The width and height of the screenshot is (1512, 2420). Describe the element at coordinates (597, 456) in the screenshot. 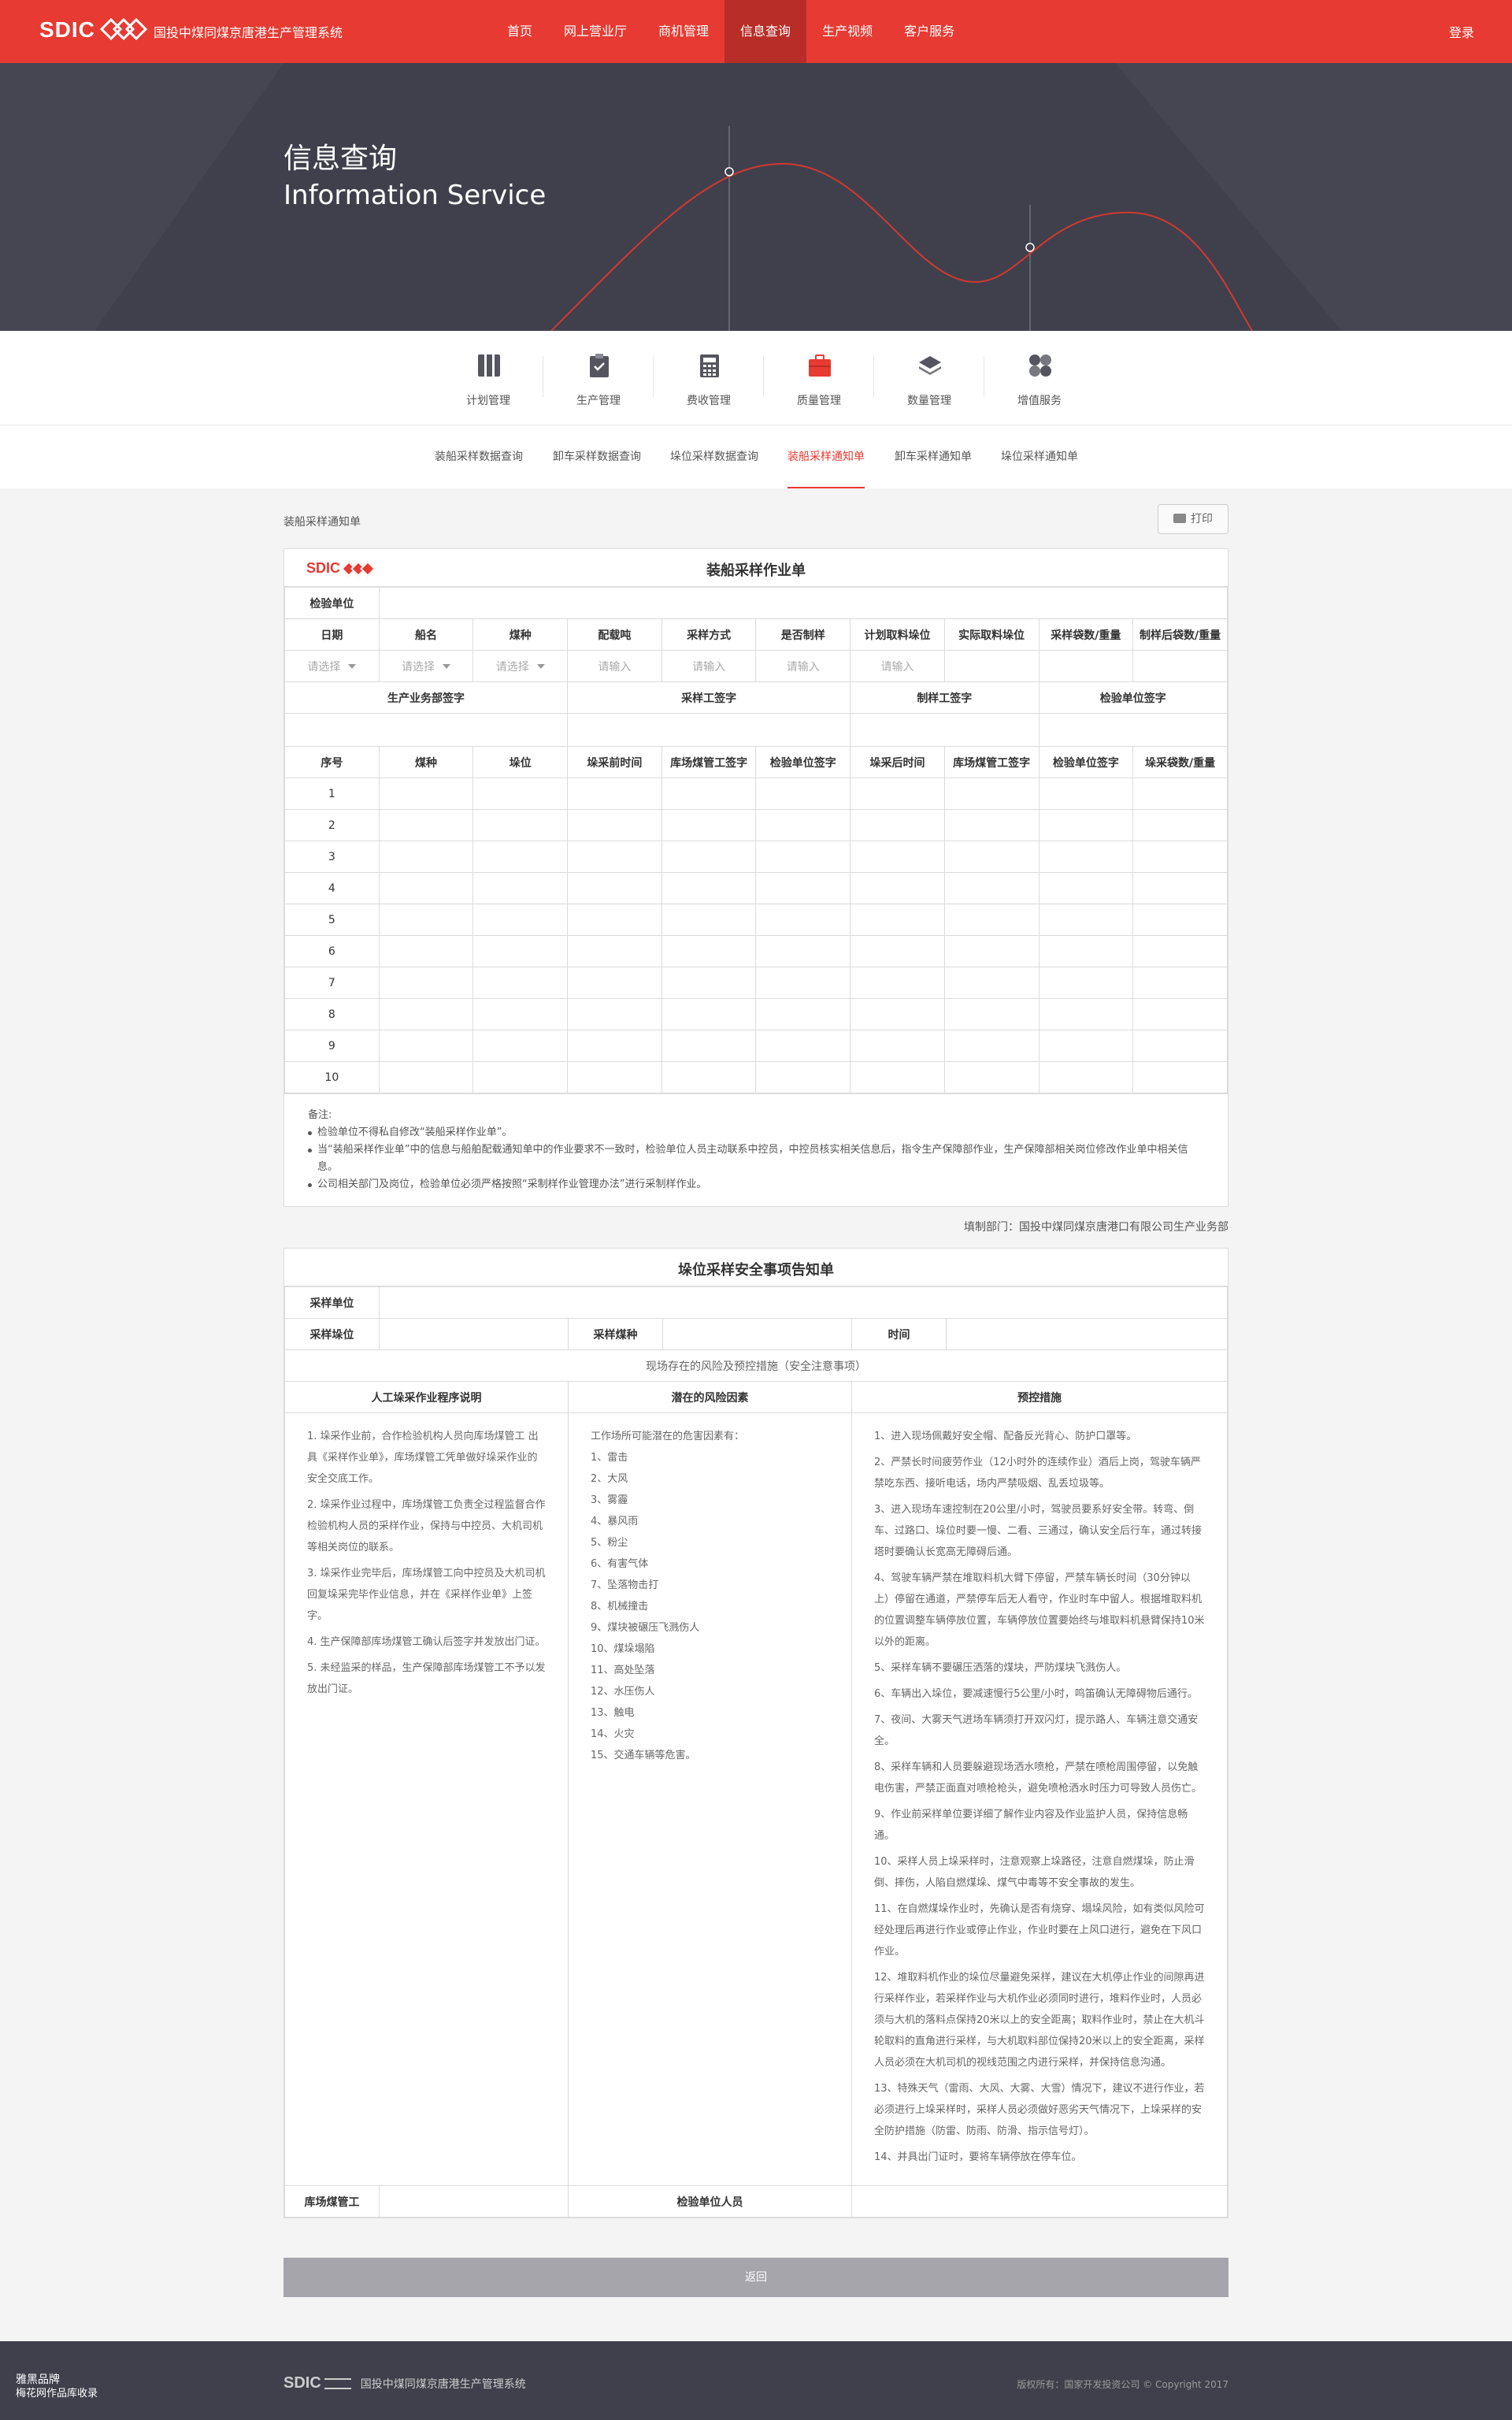

I see `sub-tab: 卸车采样数据查询` at that location.